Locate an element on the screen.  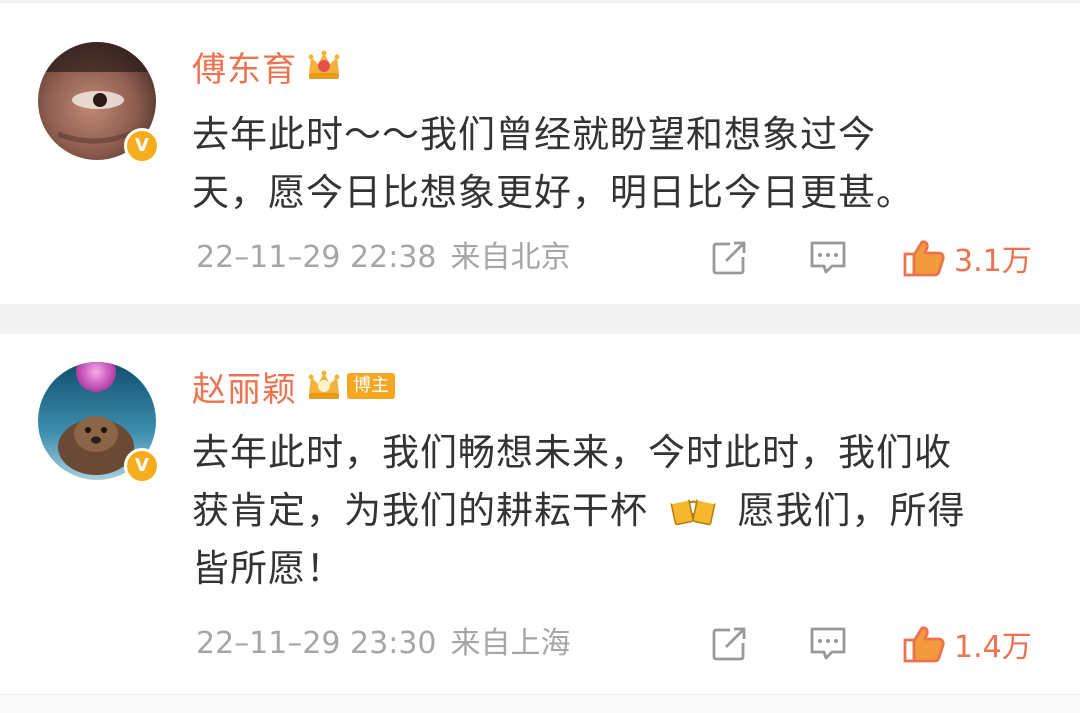
comment-segment: 获肯定，为我们的耕耘干杯 is located at coordinates (420, 510).